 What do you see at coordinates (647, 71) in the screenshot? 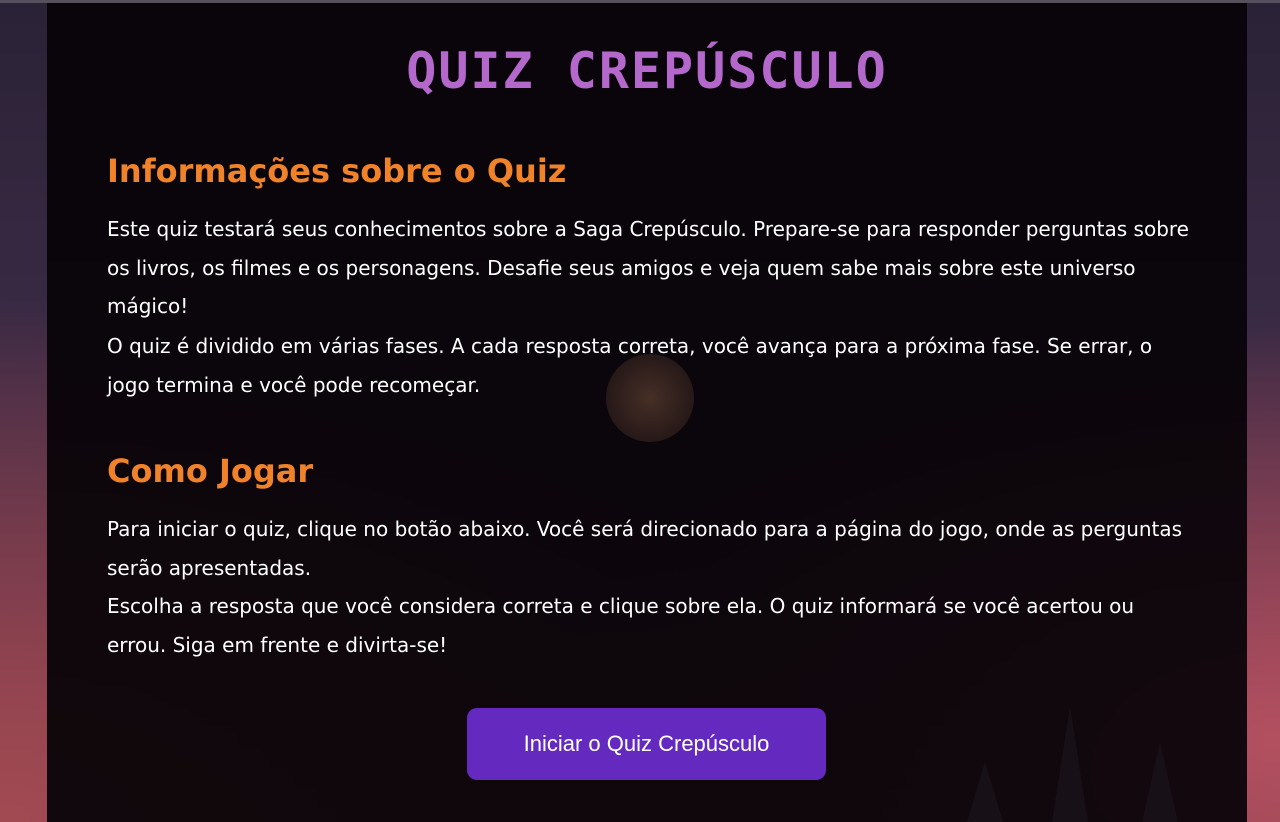
I see `page-title: QUIZ CREPÚSCULO` at bounding box center [647, 71].